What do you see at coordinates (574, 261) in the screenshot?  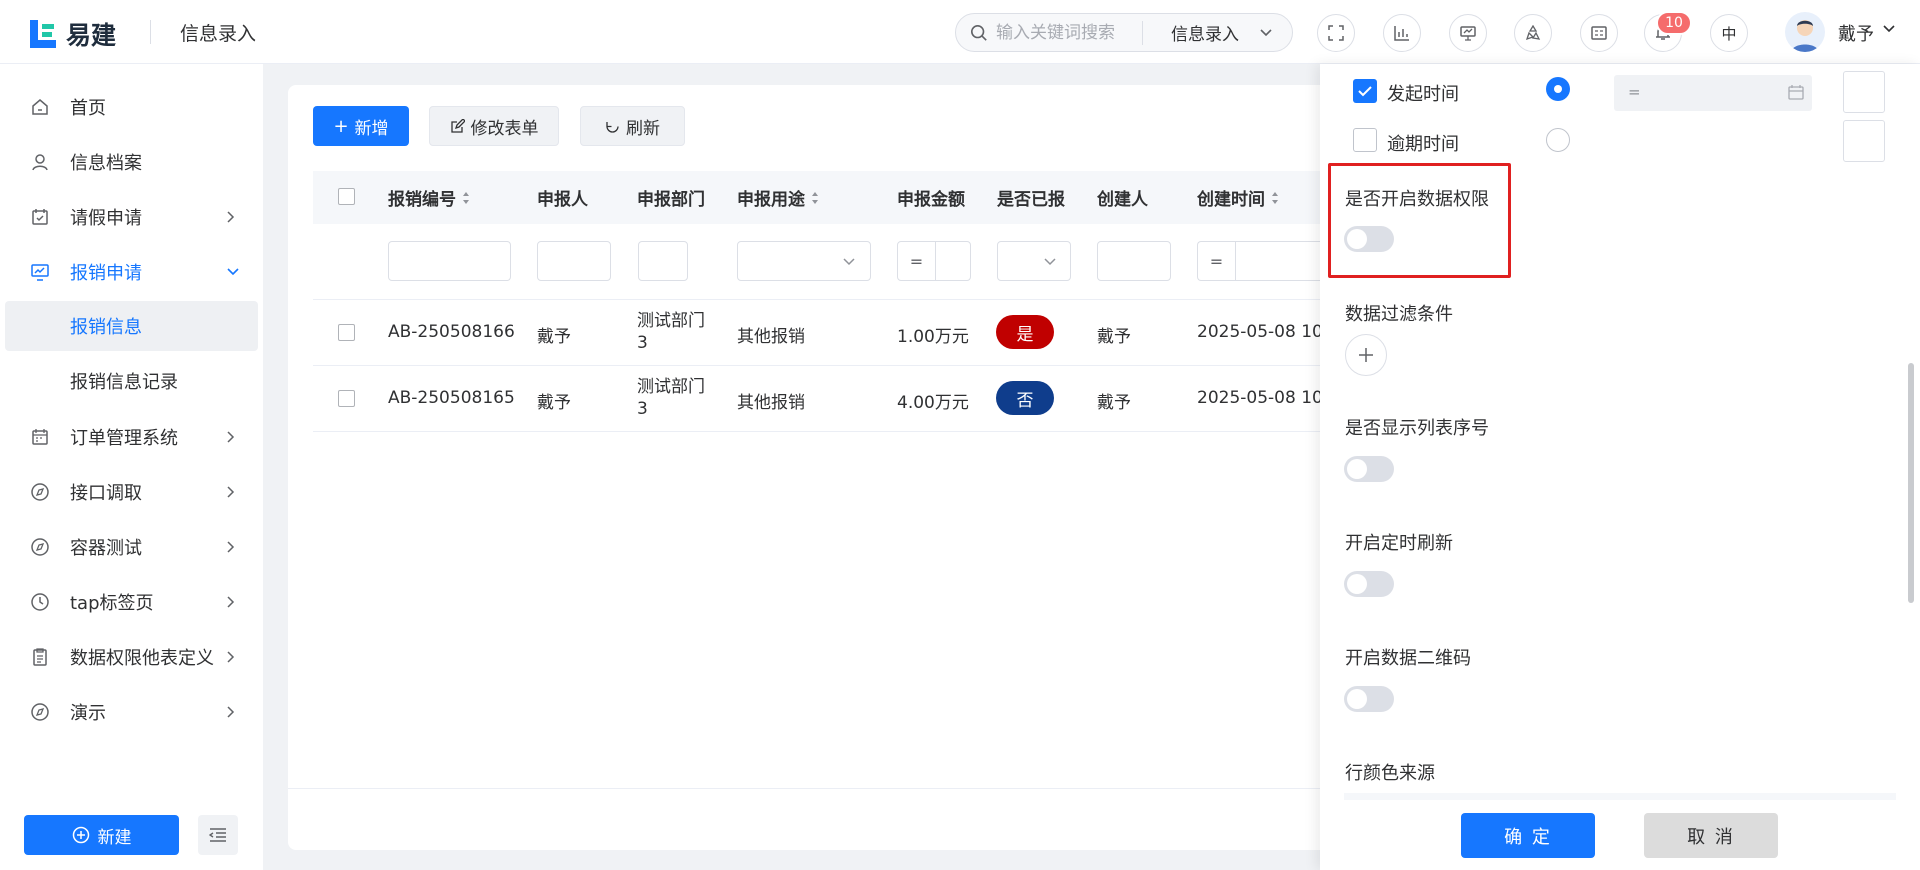 I see `filter-applicant-input` at bounding box center [574, 261].